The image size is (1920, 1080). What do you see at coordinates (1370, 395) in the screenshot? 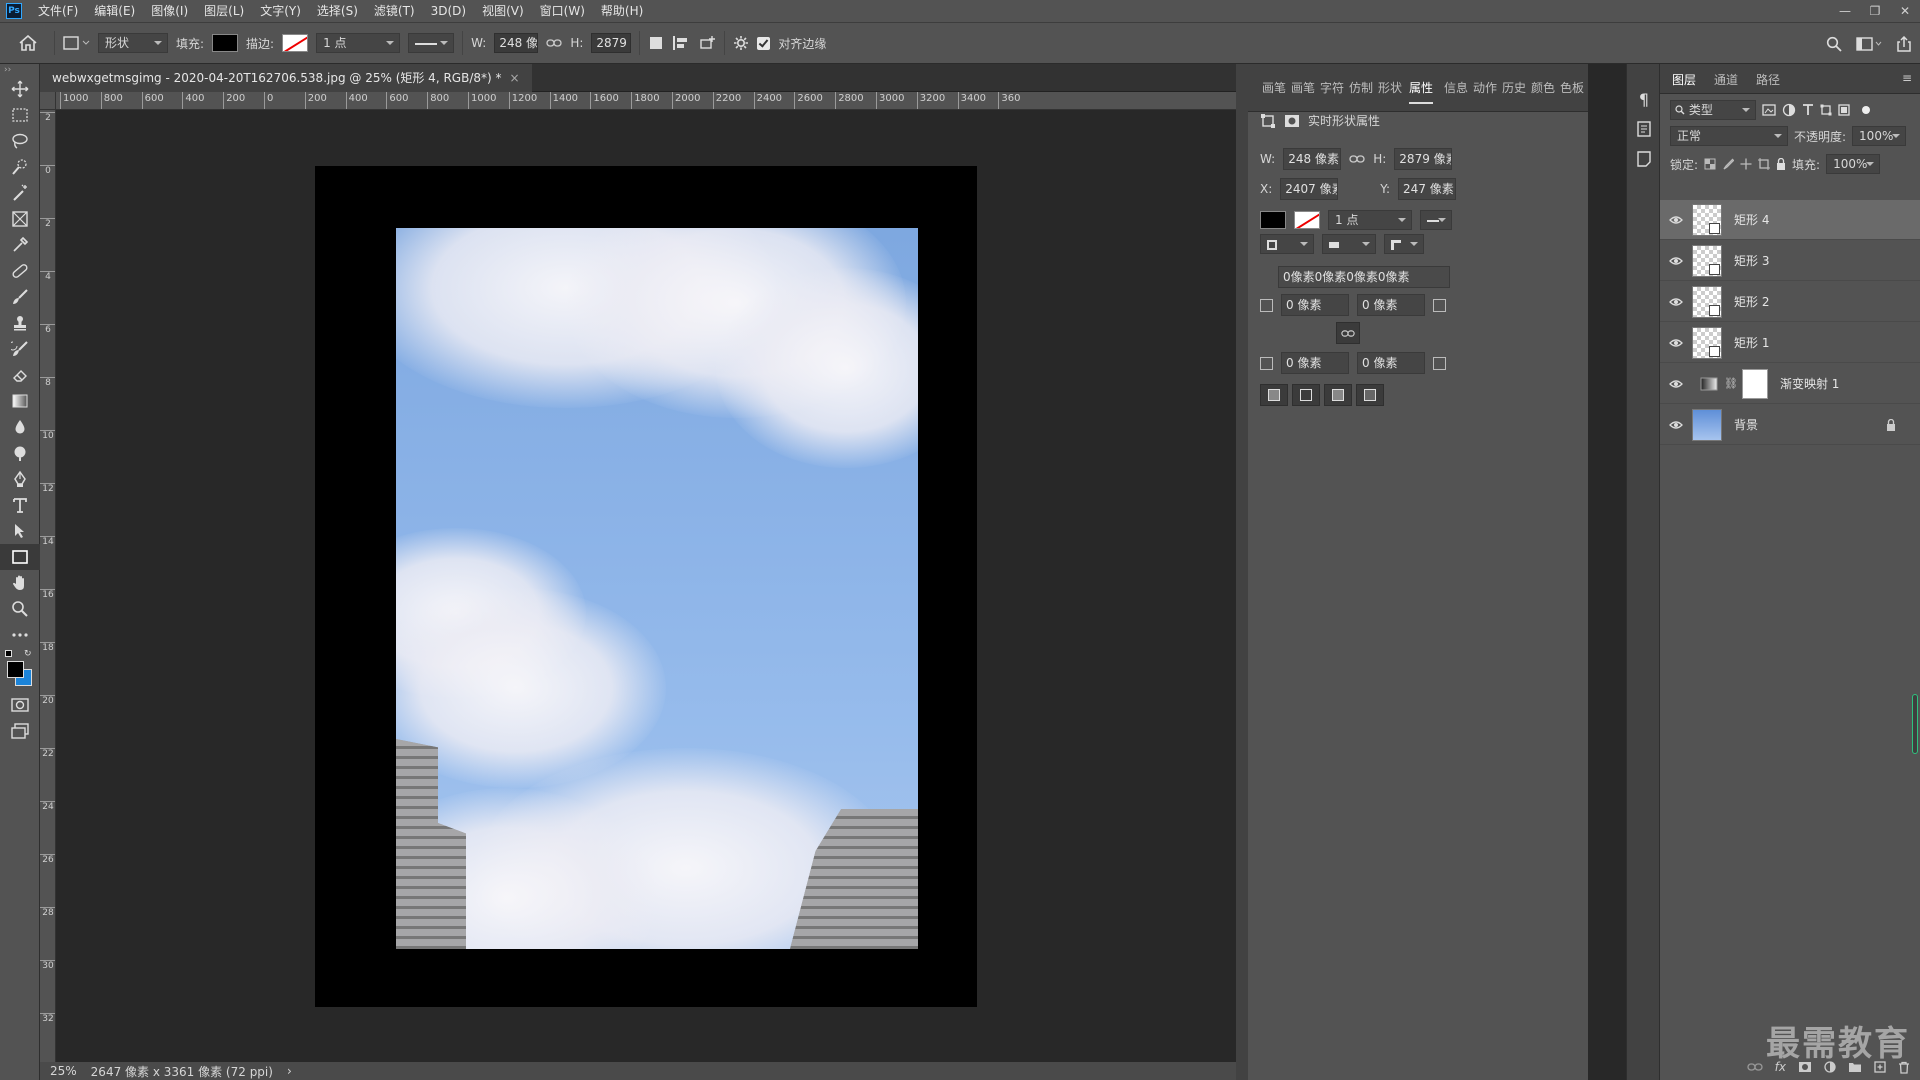
I see `exclude-shapes-button` at bounding box center [1370, 395].